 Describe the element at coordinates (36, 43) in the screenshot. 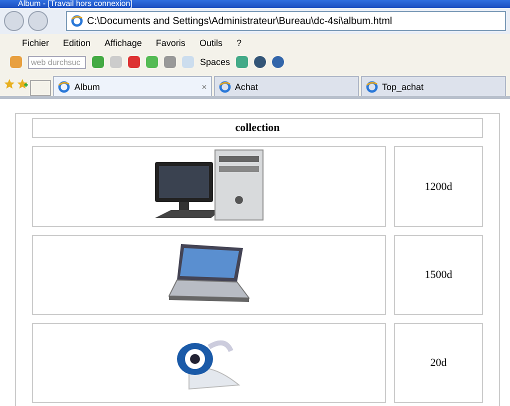

I see `menu-item: Fichier` at that location.